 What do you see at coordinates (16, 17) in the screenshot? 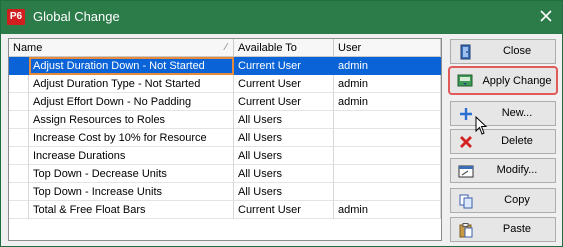
I see `p6-app-icon: P6` at bounding box center [16, 17].